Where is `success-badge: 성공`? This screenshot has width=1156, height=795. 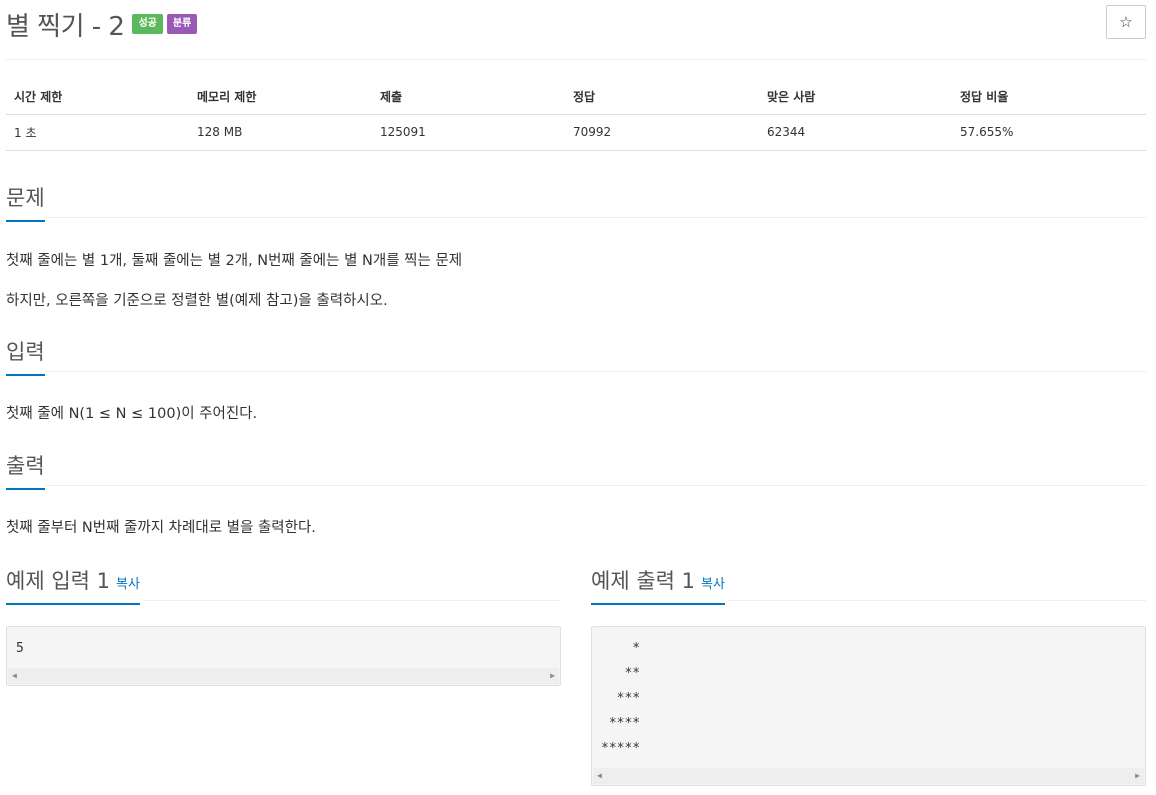 success-badge: 성공 is located at coordinates (147, 24).